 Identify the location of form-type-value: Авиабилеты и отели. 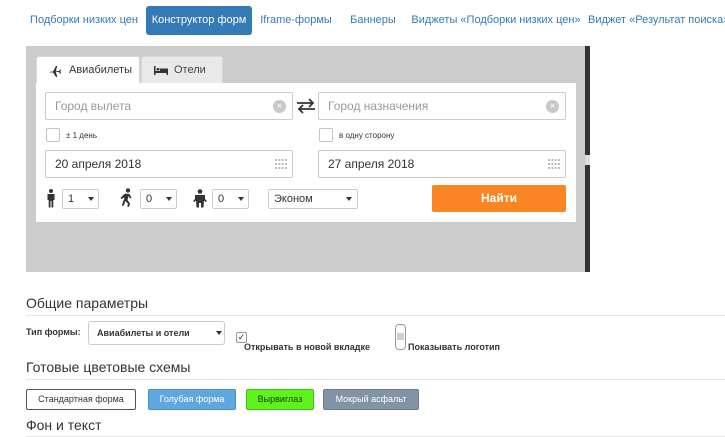
(143, 333).